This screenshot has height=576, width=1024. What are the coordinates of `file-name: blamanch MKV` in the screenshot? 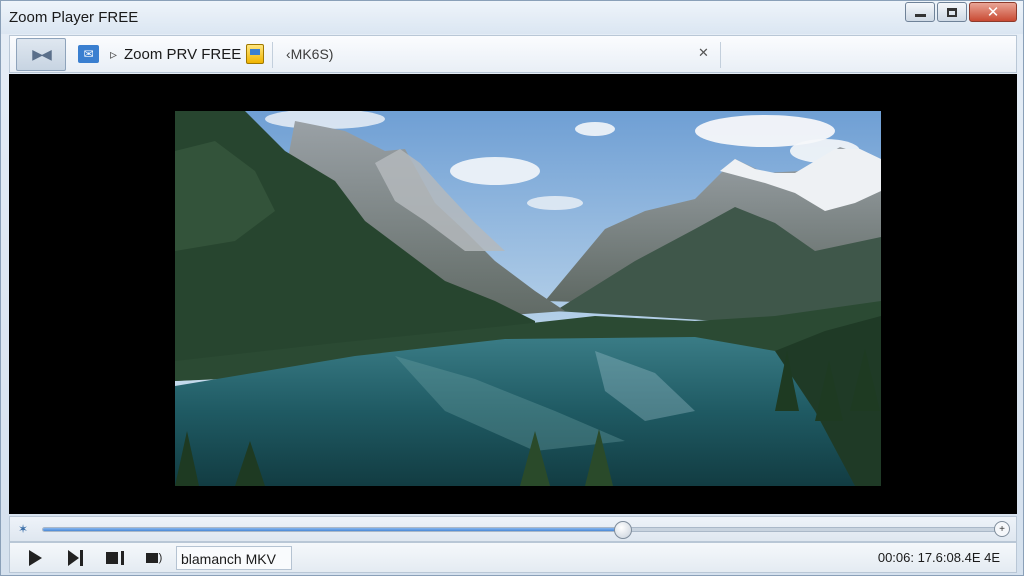 It's located at (234, 558).